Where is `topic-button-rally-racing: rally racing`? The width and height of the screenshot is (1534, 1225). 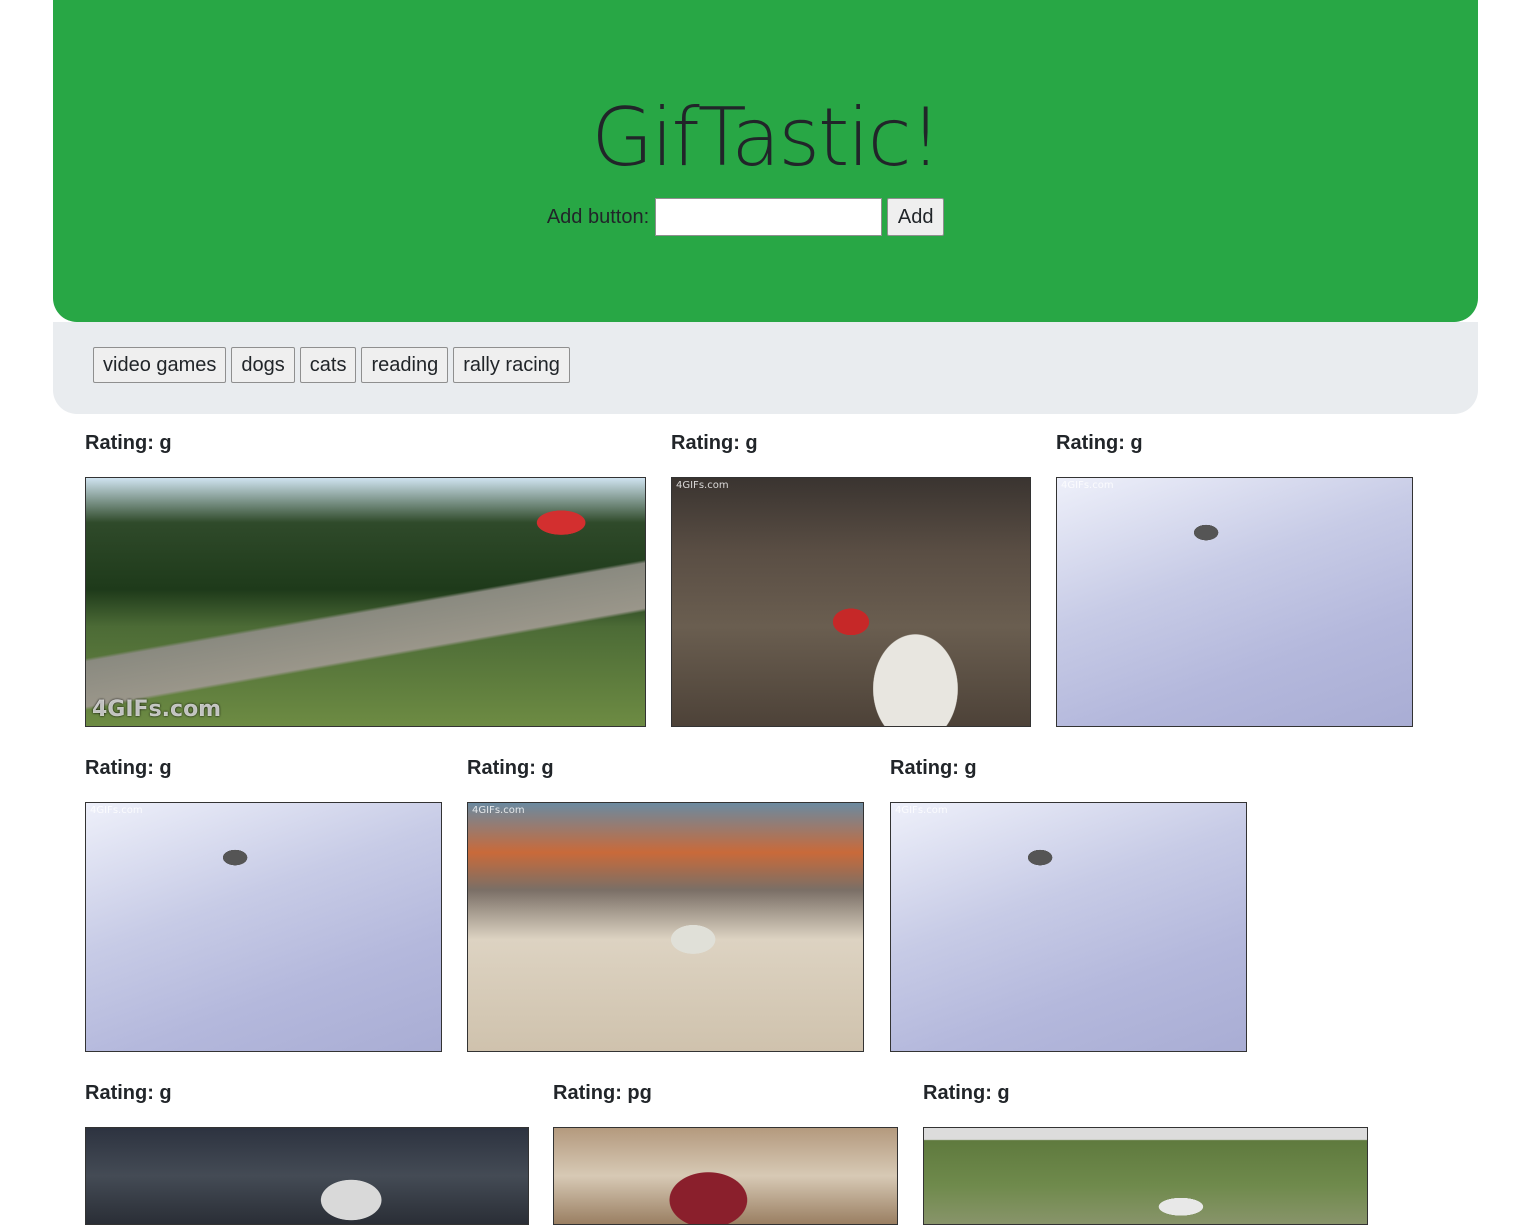
topic-button-rally-racing: rally racing is located at coordinates (511, 365).